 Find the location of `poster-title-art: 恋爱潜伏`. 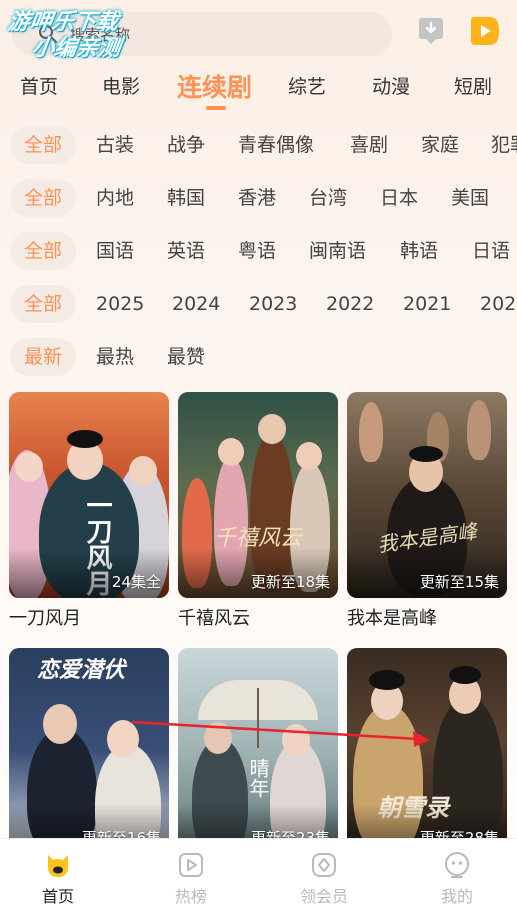

poster-title-art: 恋爱潜伏 is located at coordinates (81, 670).